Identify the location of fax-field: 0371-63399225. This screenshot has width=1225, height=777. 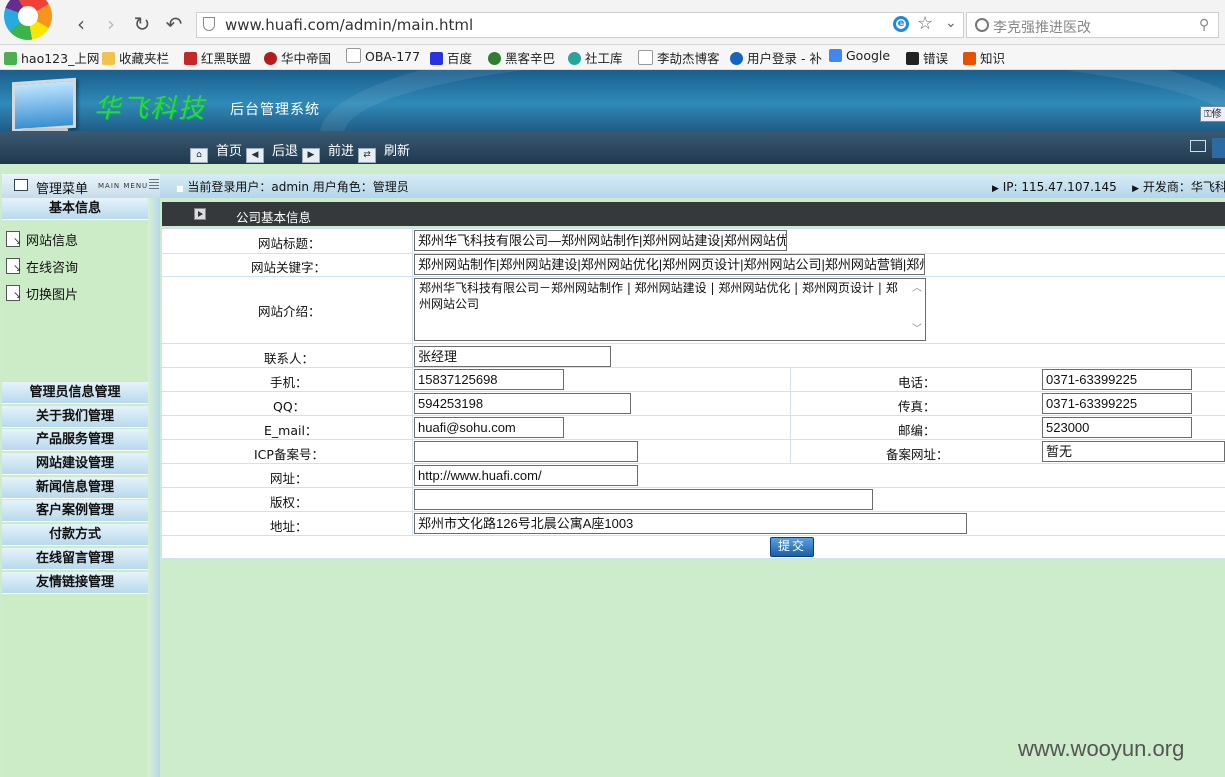
(1117, 403).